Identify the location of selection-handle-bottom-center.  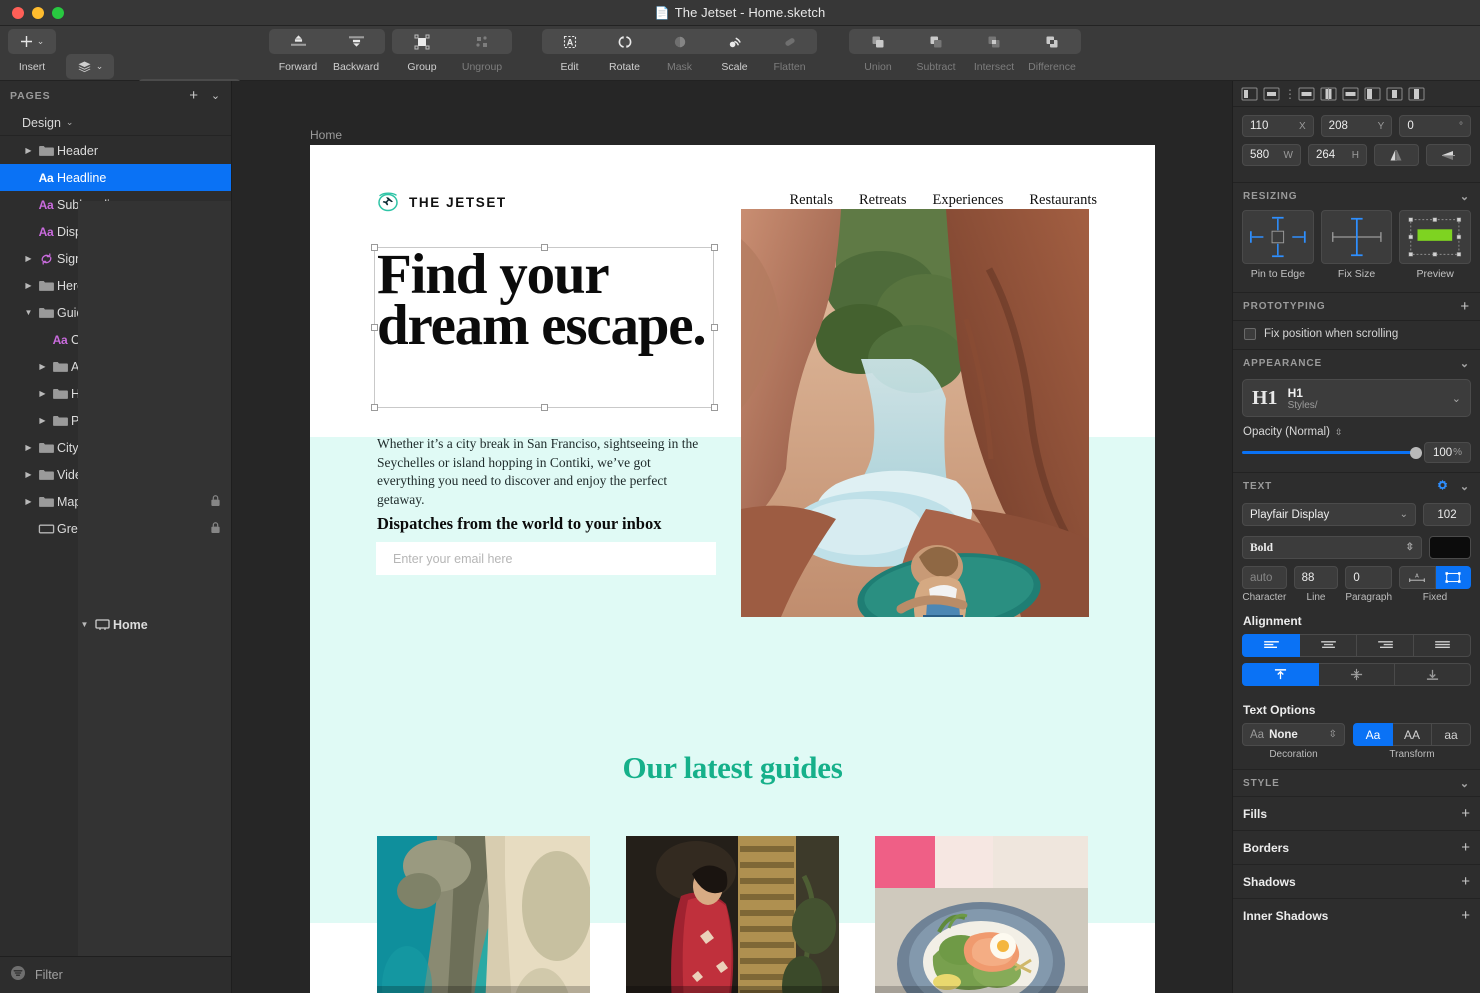
(544, 407).